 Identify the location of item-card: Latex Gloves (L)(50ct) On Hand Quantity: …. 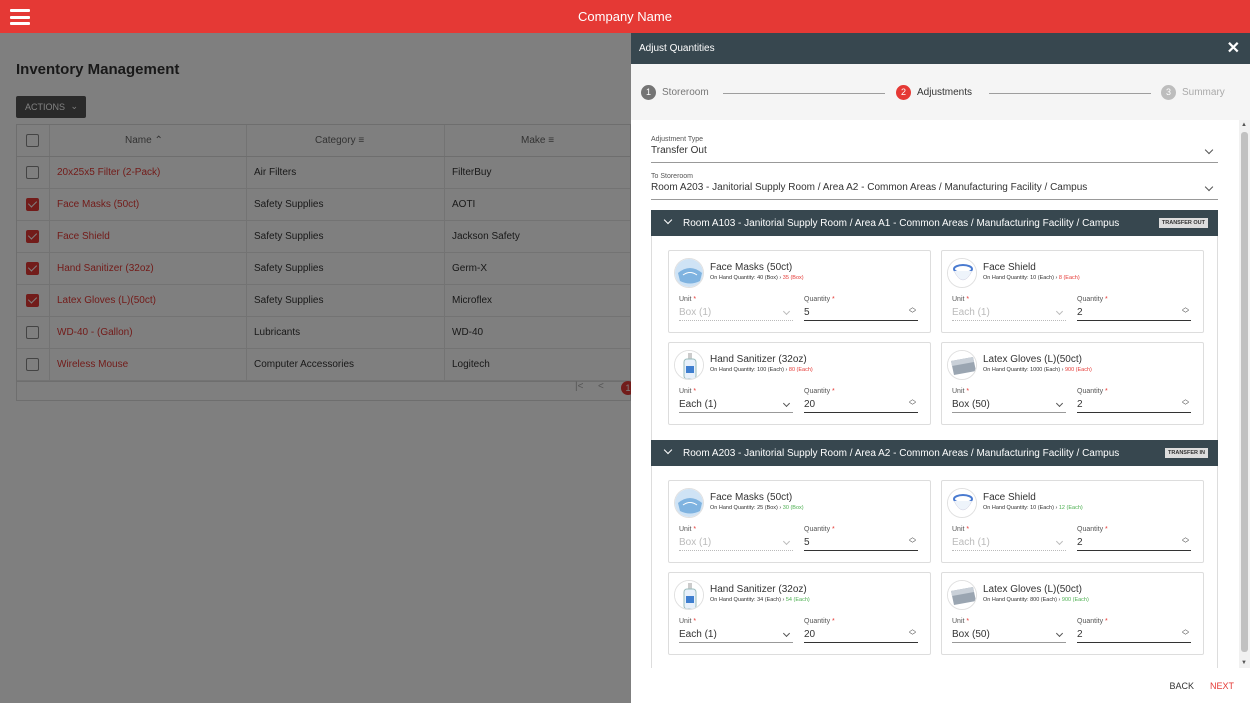
(1072, 613).